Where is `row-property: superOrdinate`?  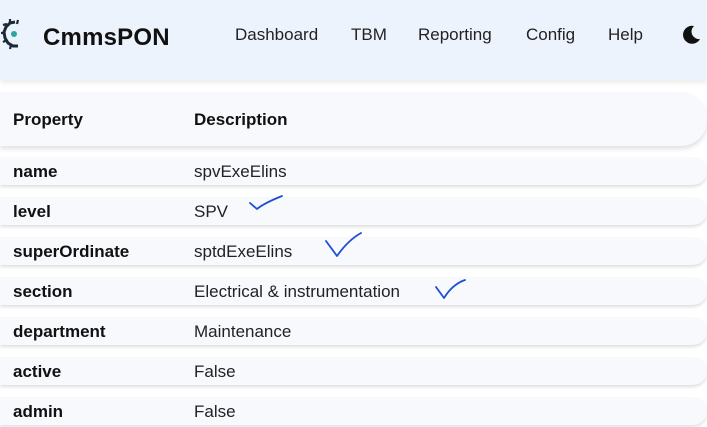 row-property: superOrdinate is located at coordinates (71, 251).